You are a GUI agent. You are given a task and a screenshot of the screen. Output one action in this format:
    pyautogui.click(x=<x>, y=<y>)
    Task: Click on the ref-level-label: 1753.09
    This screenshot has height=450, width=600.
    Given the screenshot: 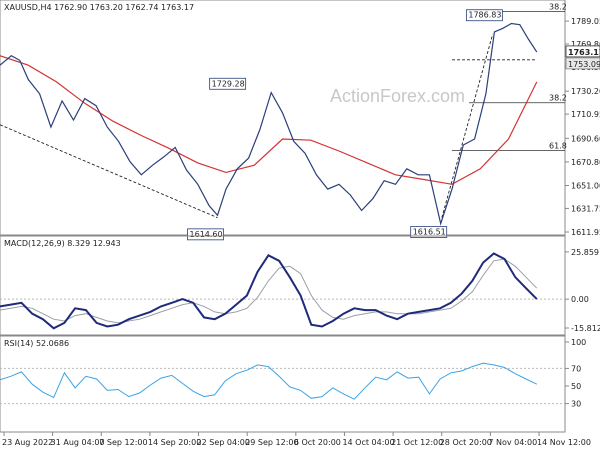 What is the action you would take?
    pyautogui.click(x=584, y=64)
    